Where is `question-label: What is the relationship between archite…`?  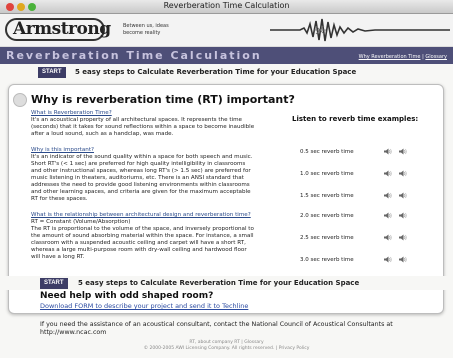 question-label: What is the relationship between archite… is located at coordinates (141, 215).